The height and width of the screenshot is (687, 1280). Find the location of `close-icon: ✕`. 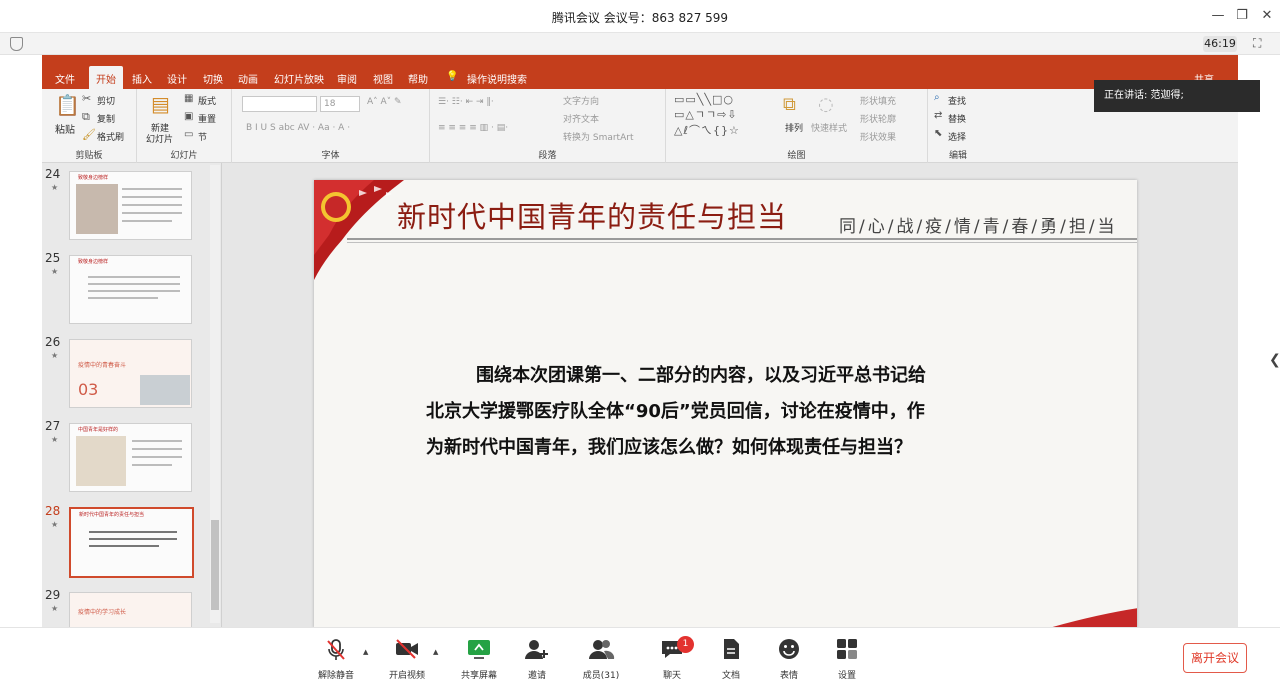

close-icon: ✕ is located at coordinates (1267, 16).